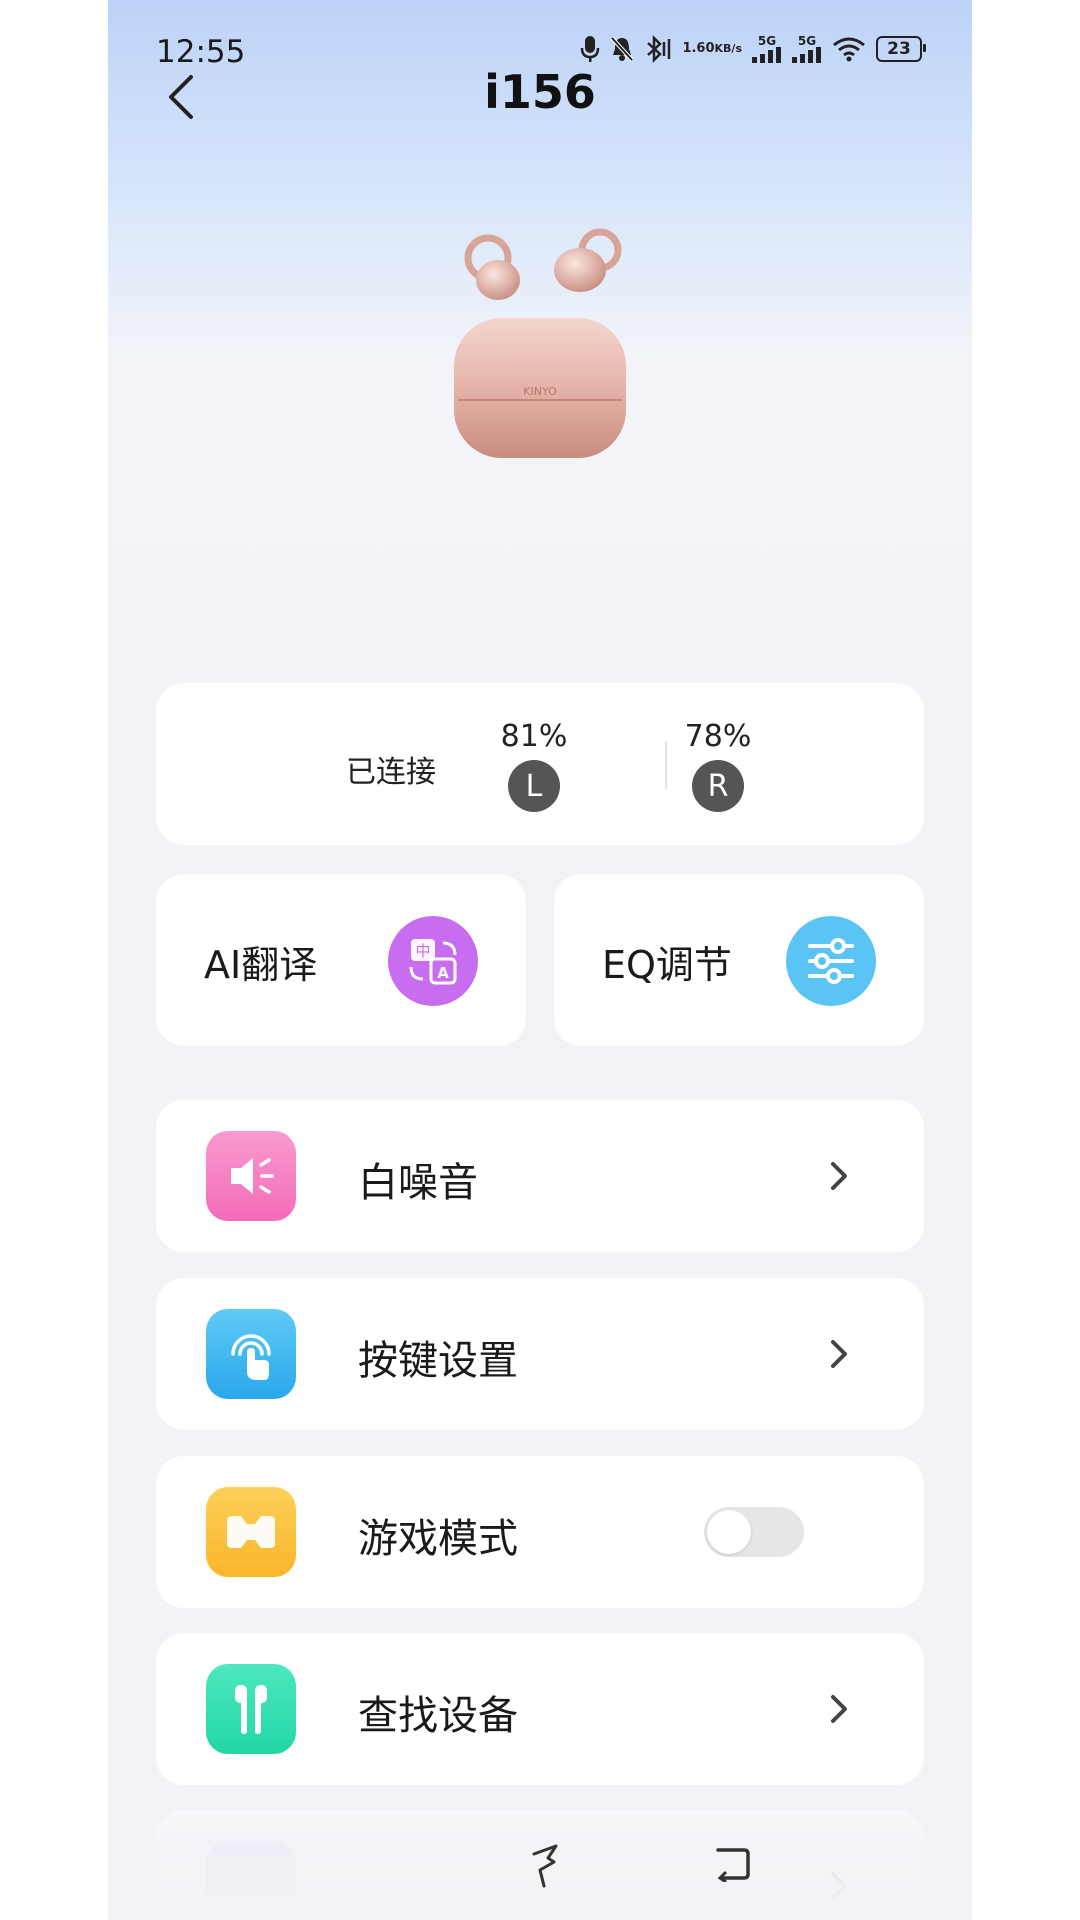  What do you see at coordinates (540, 1354) in the screenshot?
I see `button-settings-row: 按键设置` at bounding box center [540, 1354].